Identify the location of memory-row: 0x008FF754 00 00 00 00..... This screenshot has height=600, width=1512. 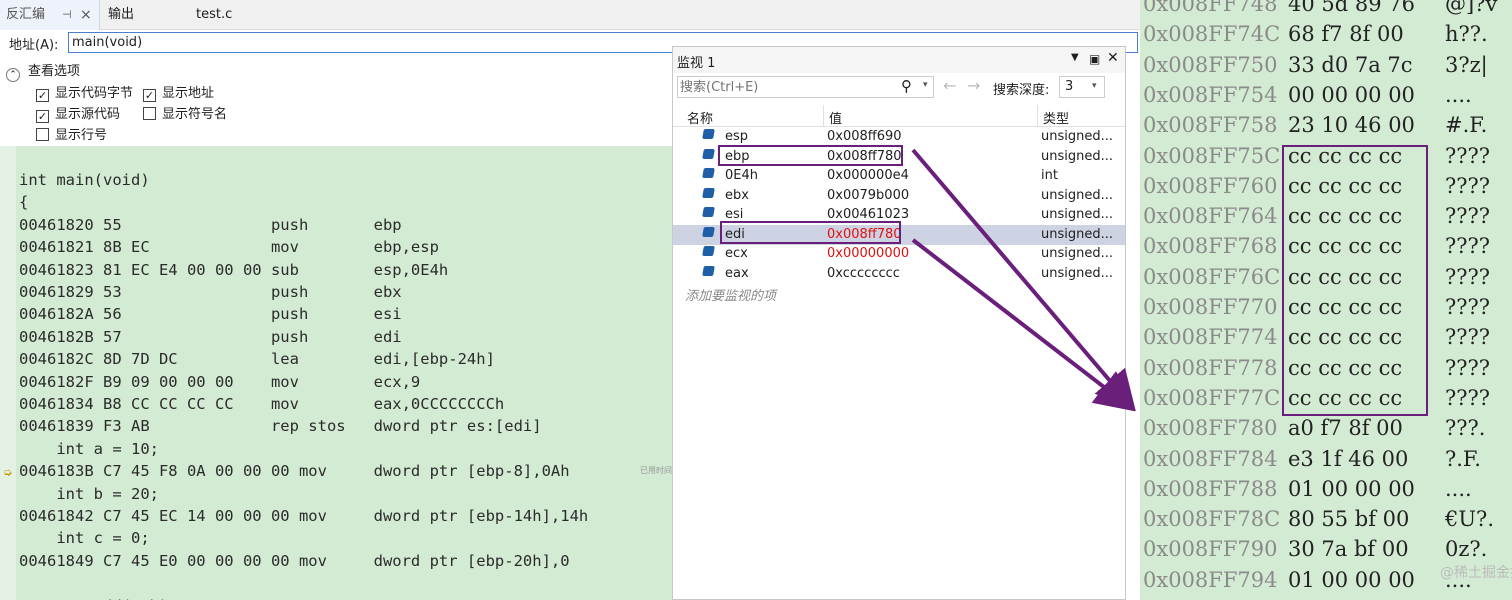
(1326, 98).